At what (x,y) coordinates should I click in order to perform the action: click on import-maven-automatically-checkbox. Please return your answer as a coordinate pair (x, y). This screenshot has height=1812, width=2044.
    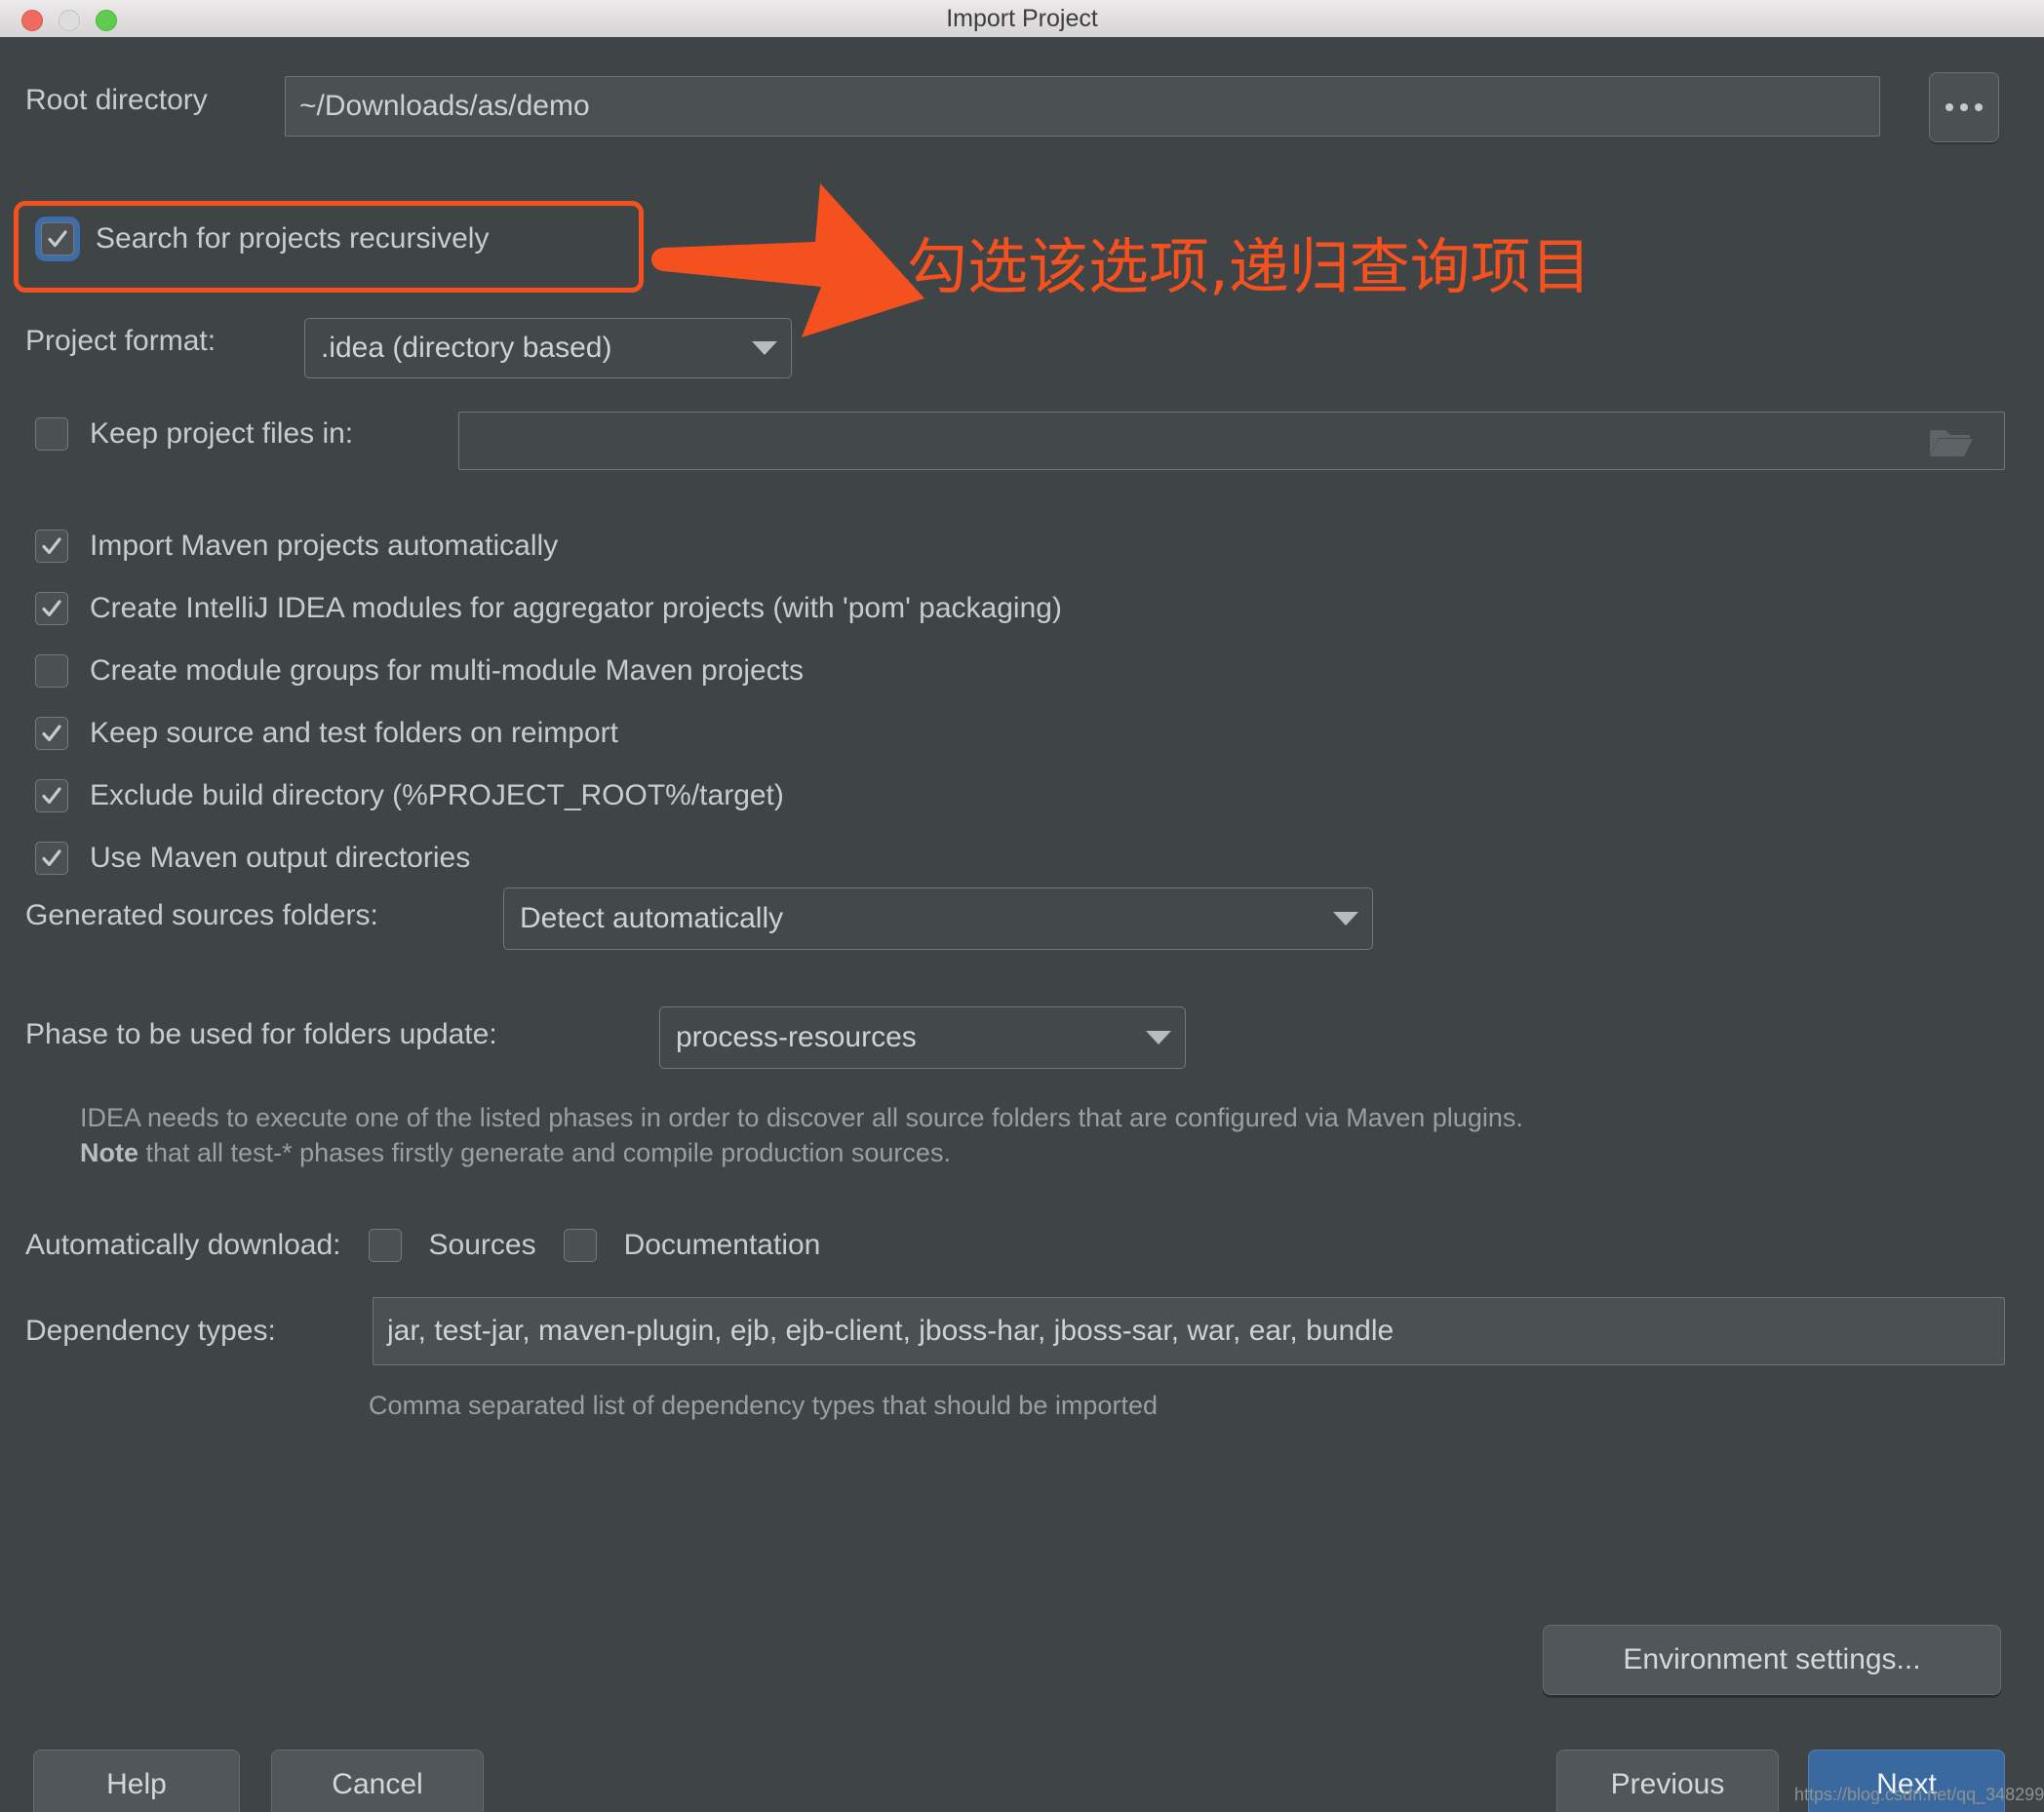
    Looking at the image, I should click on (51, 546).